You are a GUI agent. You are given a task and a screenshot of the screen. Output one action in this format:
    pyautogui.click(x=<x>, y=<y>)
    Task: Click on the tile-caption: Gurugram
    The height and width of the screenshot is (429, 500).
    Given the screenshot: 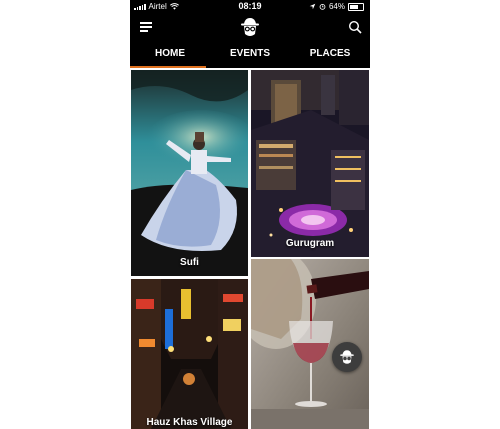 What is the action you would take?
    pyautogui.click(x=310, y=243)
    